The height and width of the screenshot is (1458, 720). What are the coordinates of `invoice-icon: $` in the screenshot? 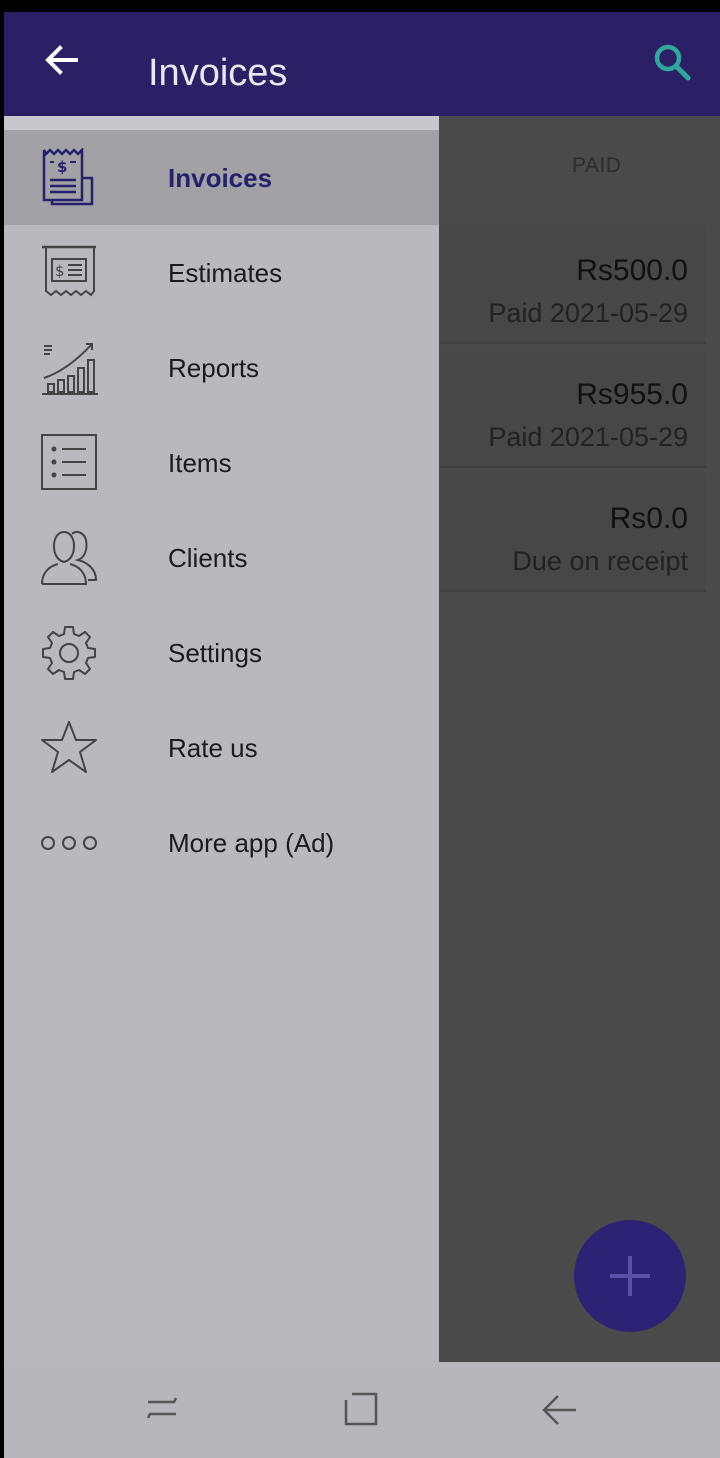 It's located at (69, 177).